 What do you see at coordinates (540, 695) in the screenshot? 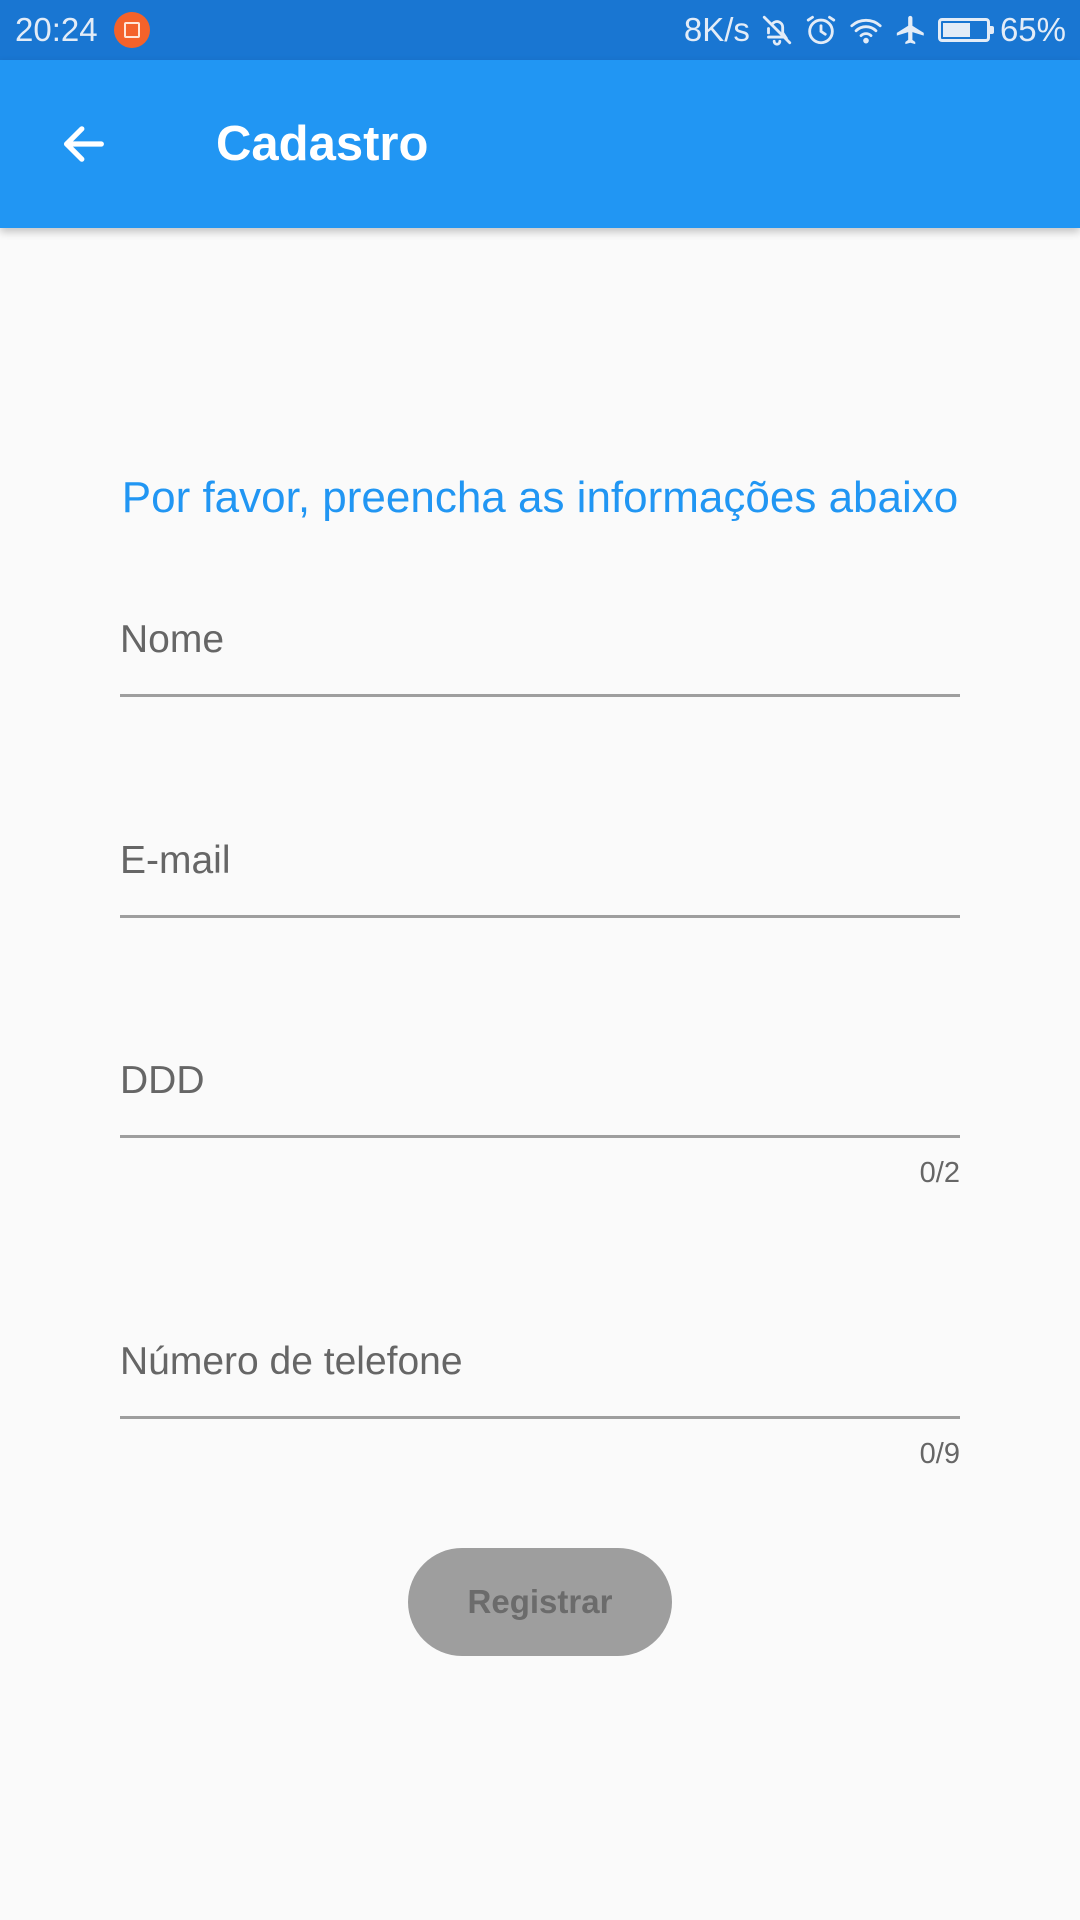
I see `name-field-underline` at bounding box center [540, 695].